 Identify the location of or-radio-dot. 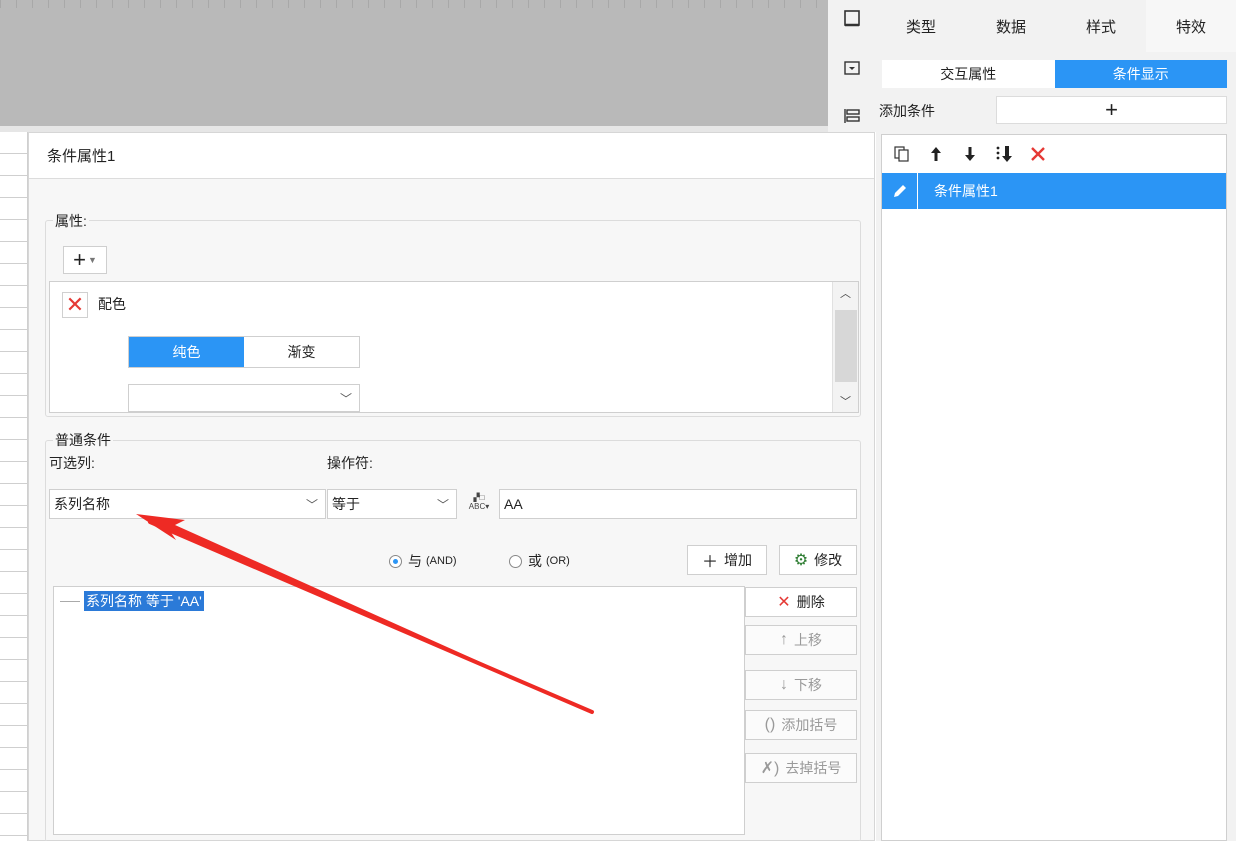
(515, 561).